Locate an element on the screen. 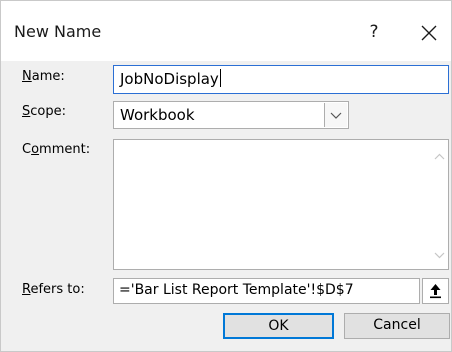 This screenshot has width=452, height=352. collapse-dialog-button is located at coordinates (435, 291).